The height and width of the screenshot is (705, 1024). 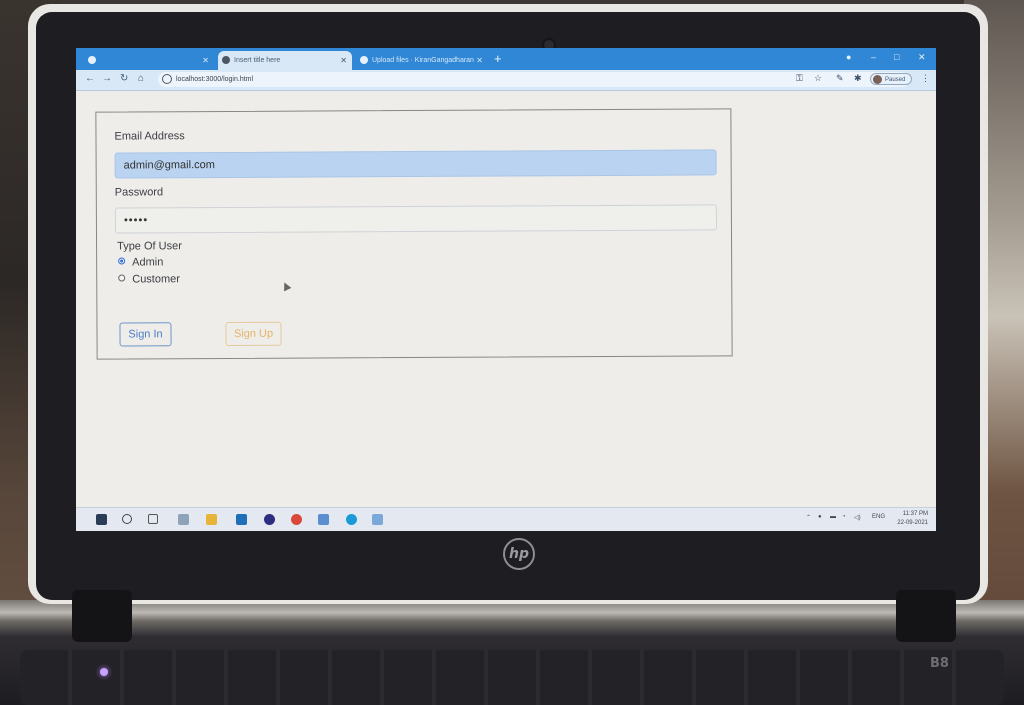 What do you see at coordinates (145, 334) in the screenshot?
I see `sign-in-button: Sign In` at bounding box center [145, 334].